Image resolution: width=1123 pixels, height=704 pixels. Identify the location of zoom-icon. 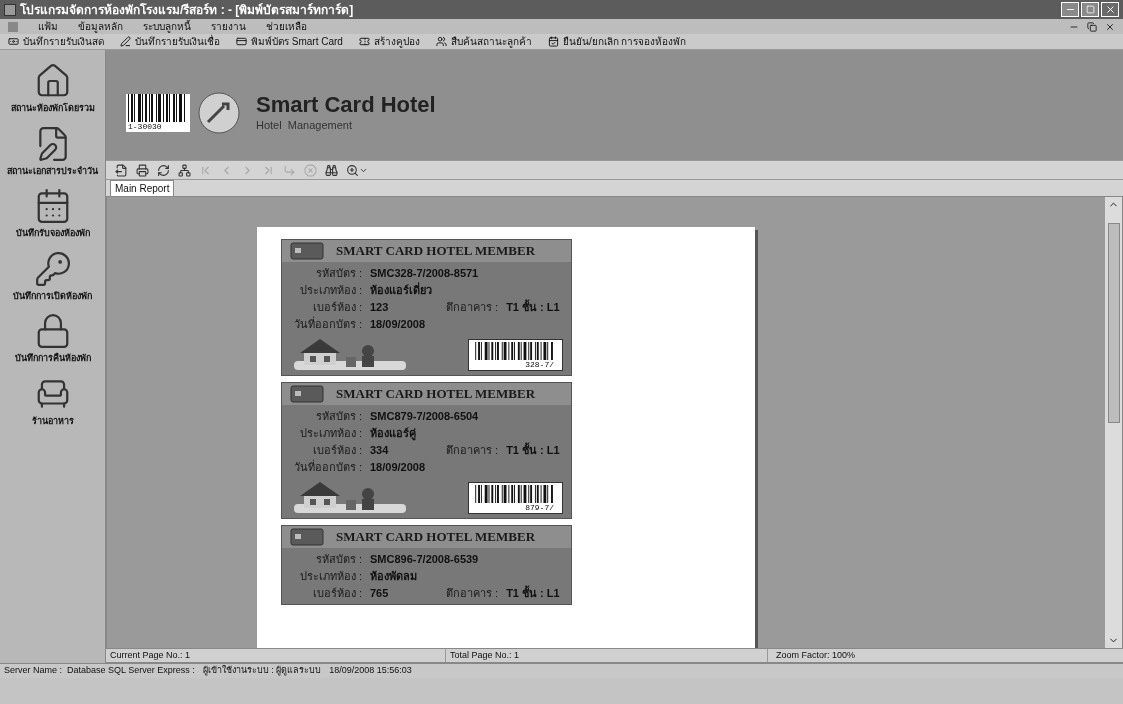
(352, 170).